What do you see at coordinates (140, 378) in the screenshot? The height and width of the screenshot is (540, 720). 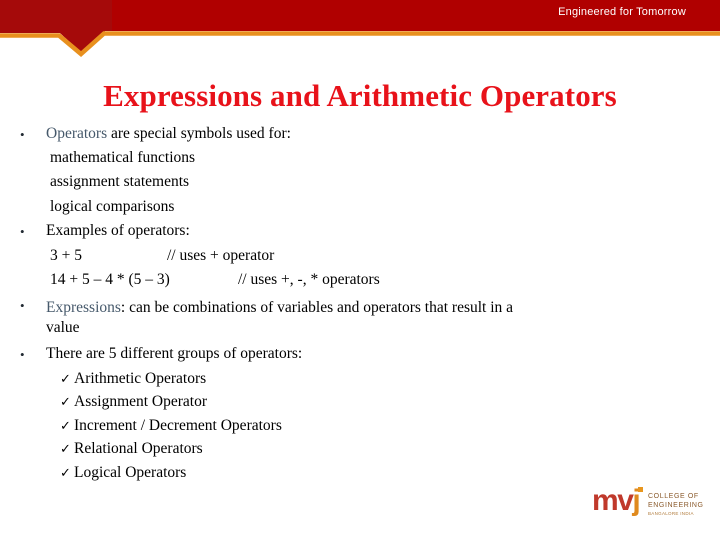 I see `check-item-label: Arithmetic Operators` at bounding box center [140, 378].